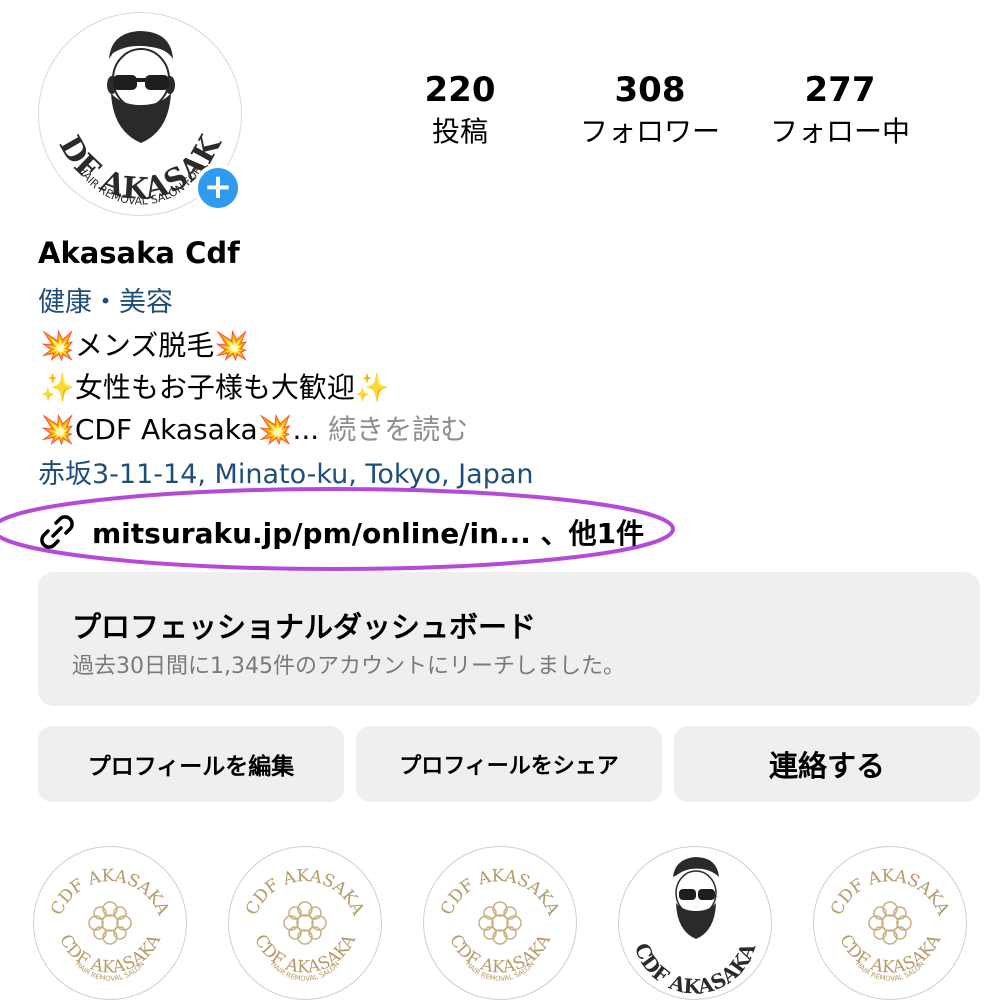 The width and height of the screenshot is (1000, 1000). I want to click on highlight-4-brand-text: CDF AKASAKA, so click(695, 969).